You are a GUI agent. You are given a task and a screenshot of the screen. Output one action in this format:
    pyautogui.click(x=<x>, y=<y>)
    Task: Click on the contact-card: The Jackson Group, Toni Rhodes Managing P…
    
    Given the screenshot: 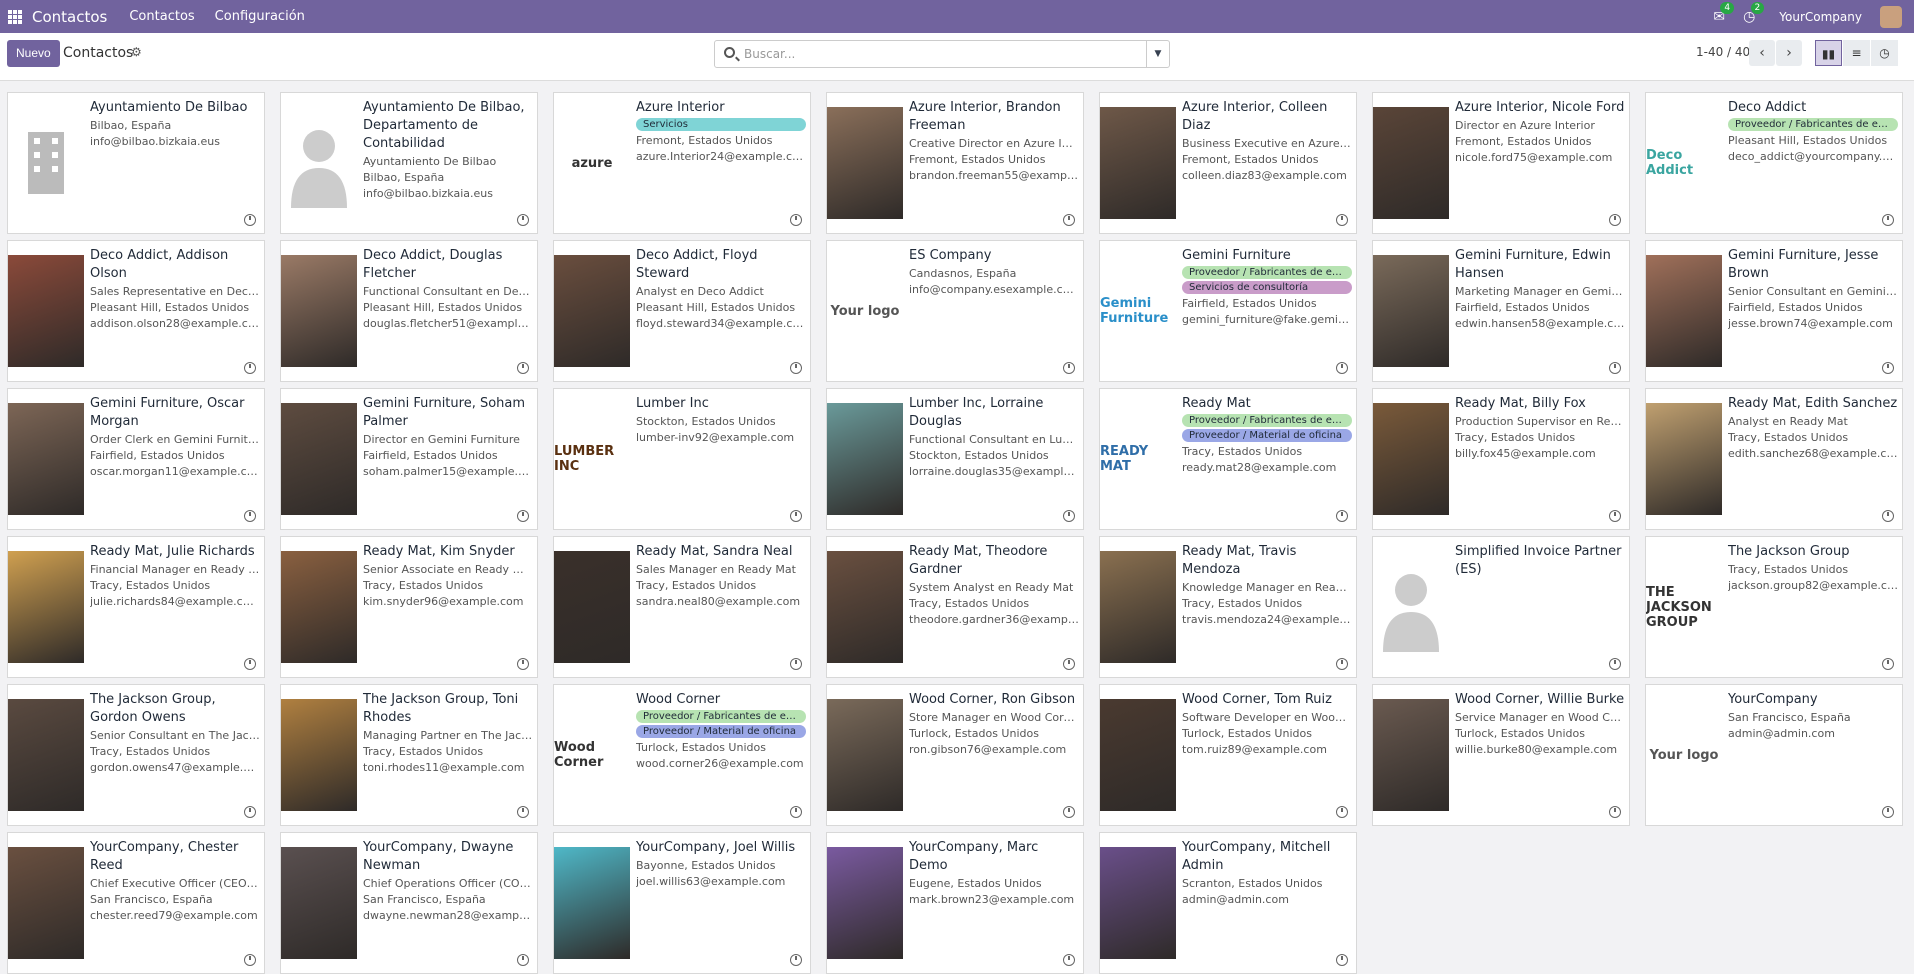 What is the action you would take?
    pyautogui.click(x=409, y=755)
    